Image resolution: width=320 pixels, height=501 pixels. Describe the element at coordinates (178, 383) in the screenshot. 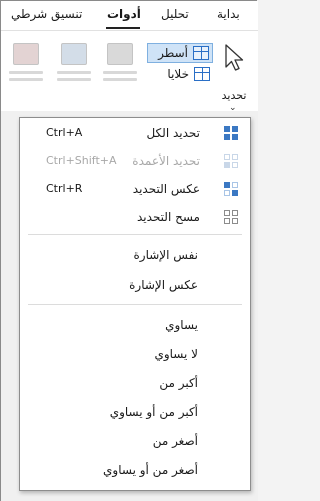

I see `menu-item-label: أكبر من` at that location.